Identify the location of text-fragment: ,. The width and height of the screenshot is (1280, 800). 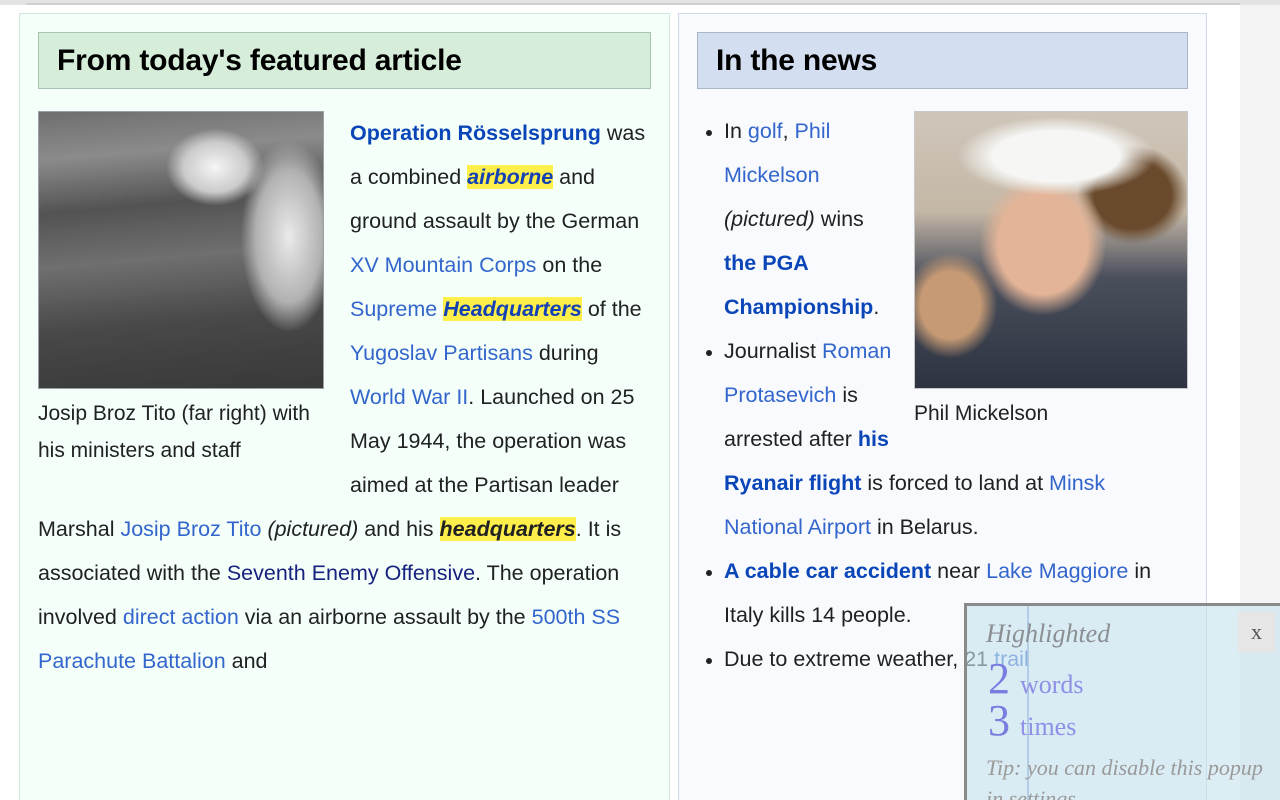
(788, 131).